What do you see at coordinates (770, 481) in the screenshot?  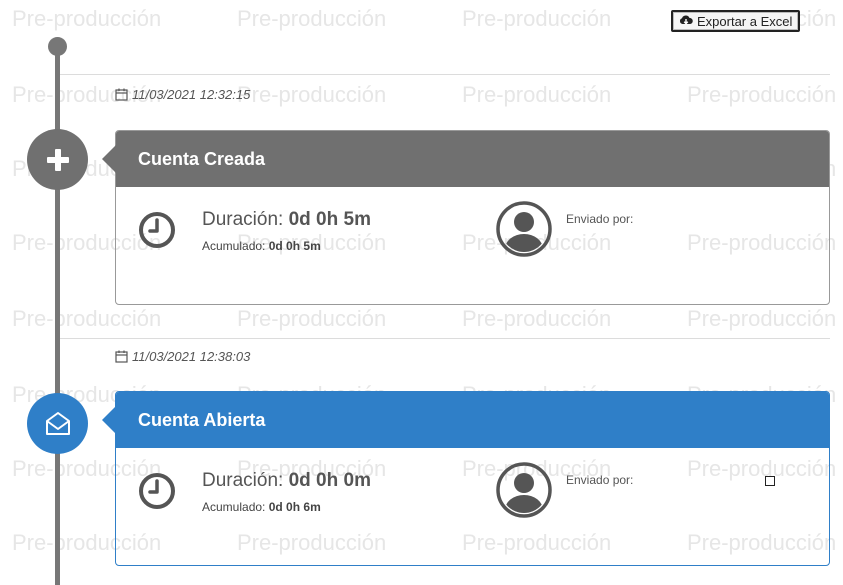 I see `checkbox` at bounding box center [770, 481].